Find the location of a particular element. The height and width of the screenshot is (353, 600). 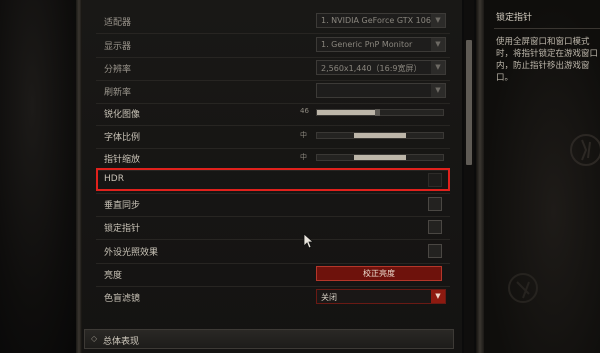

diamond-icon: ◇ is located at coordinates (94, 338).